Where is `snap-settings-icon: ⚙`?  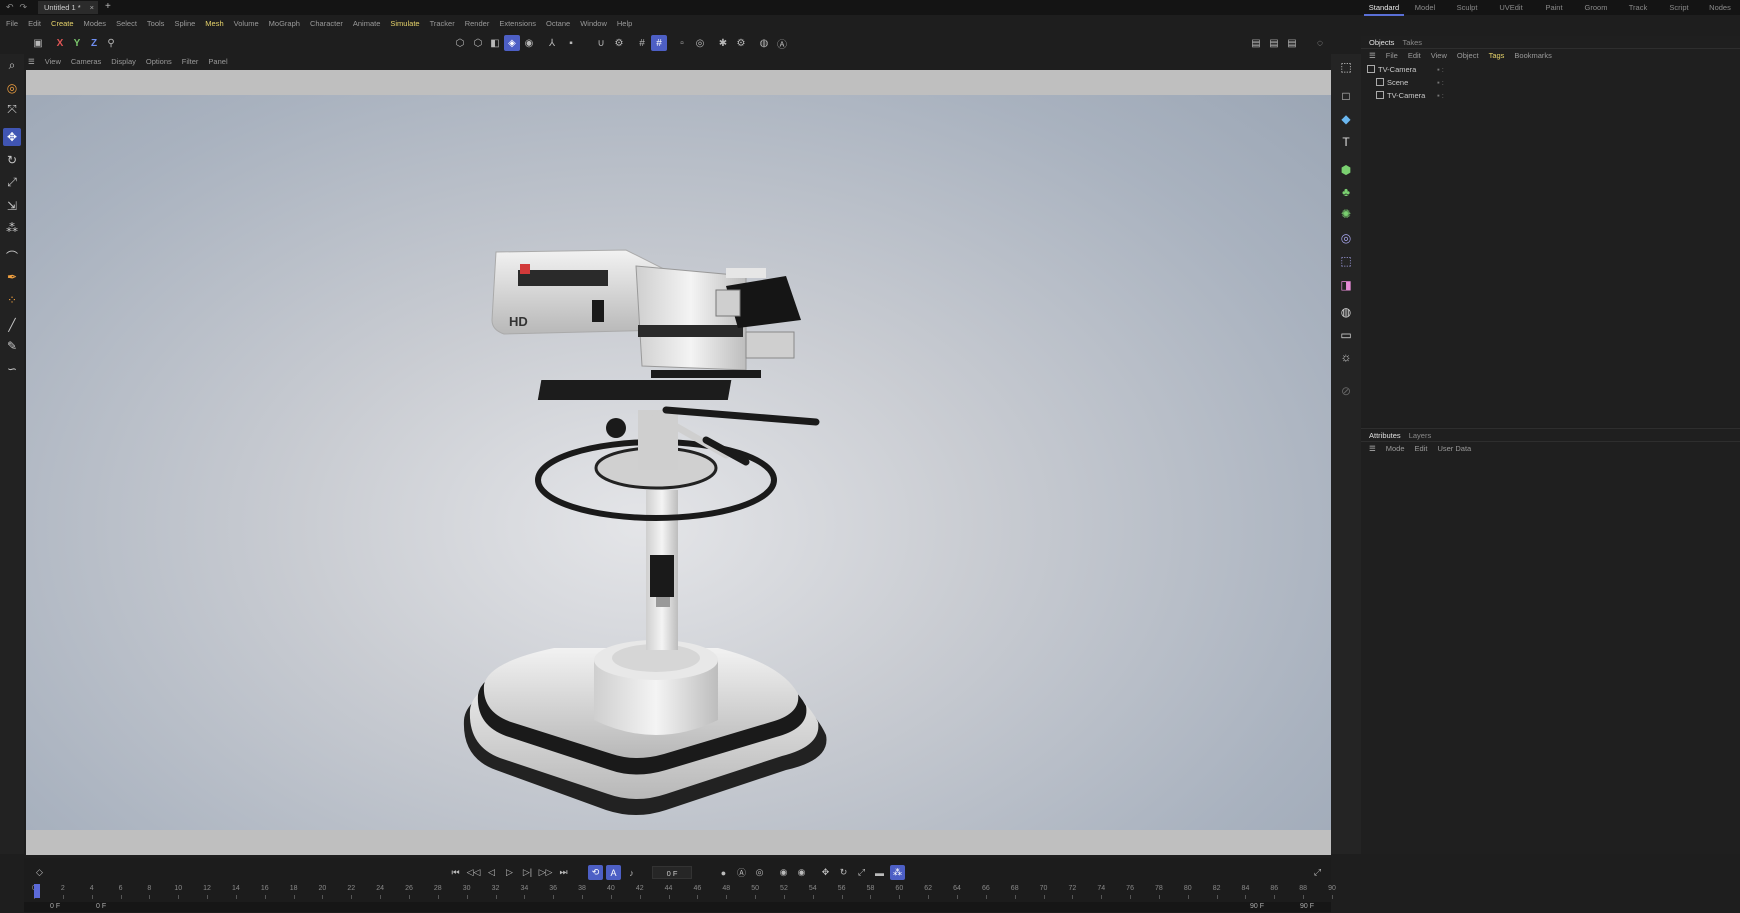
snap-settings-icon: ⚙ is located at coordinates (619, 43).